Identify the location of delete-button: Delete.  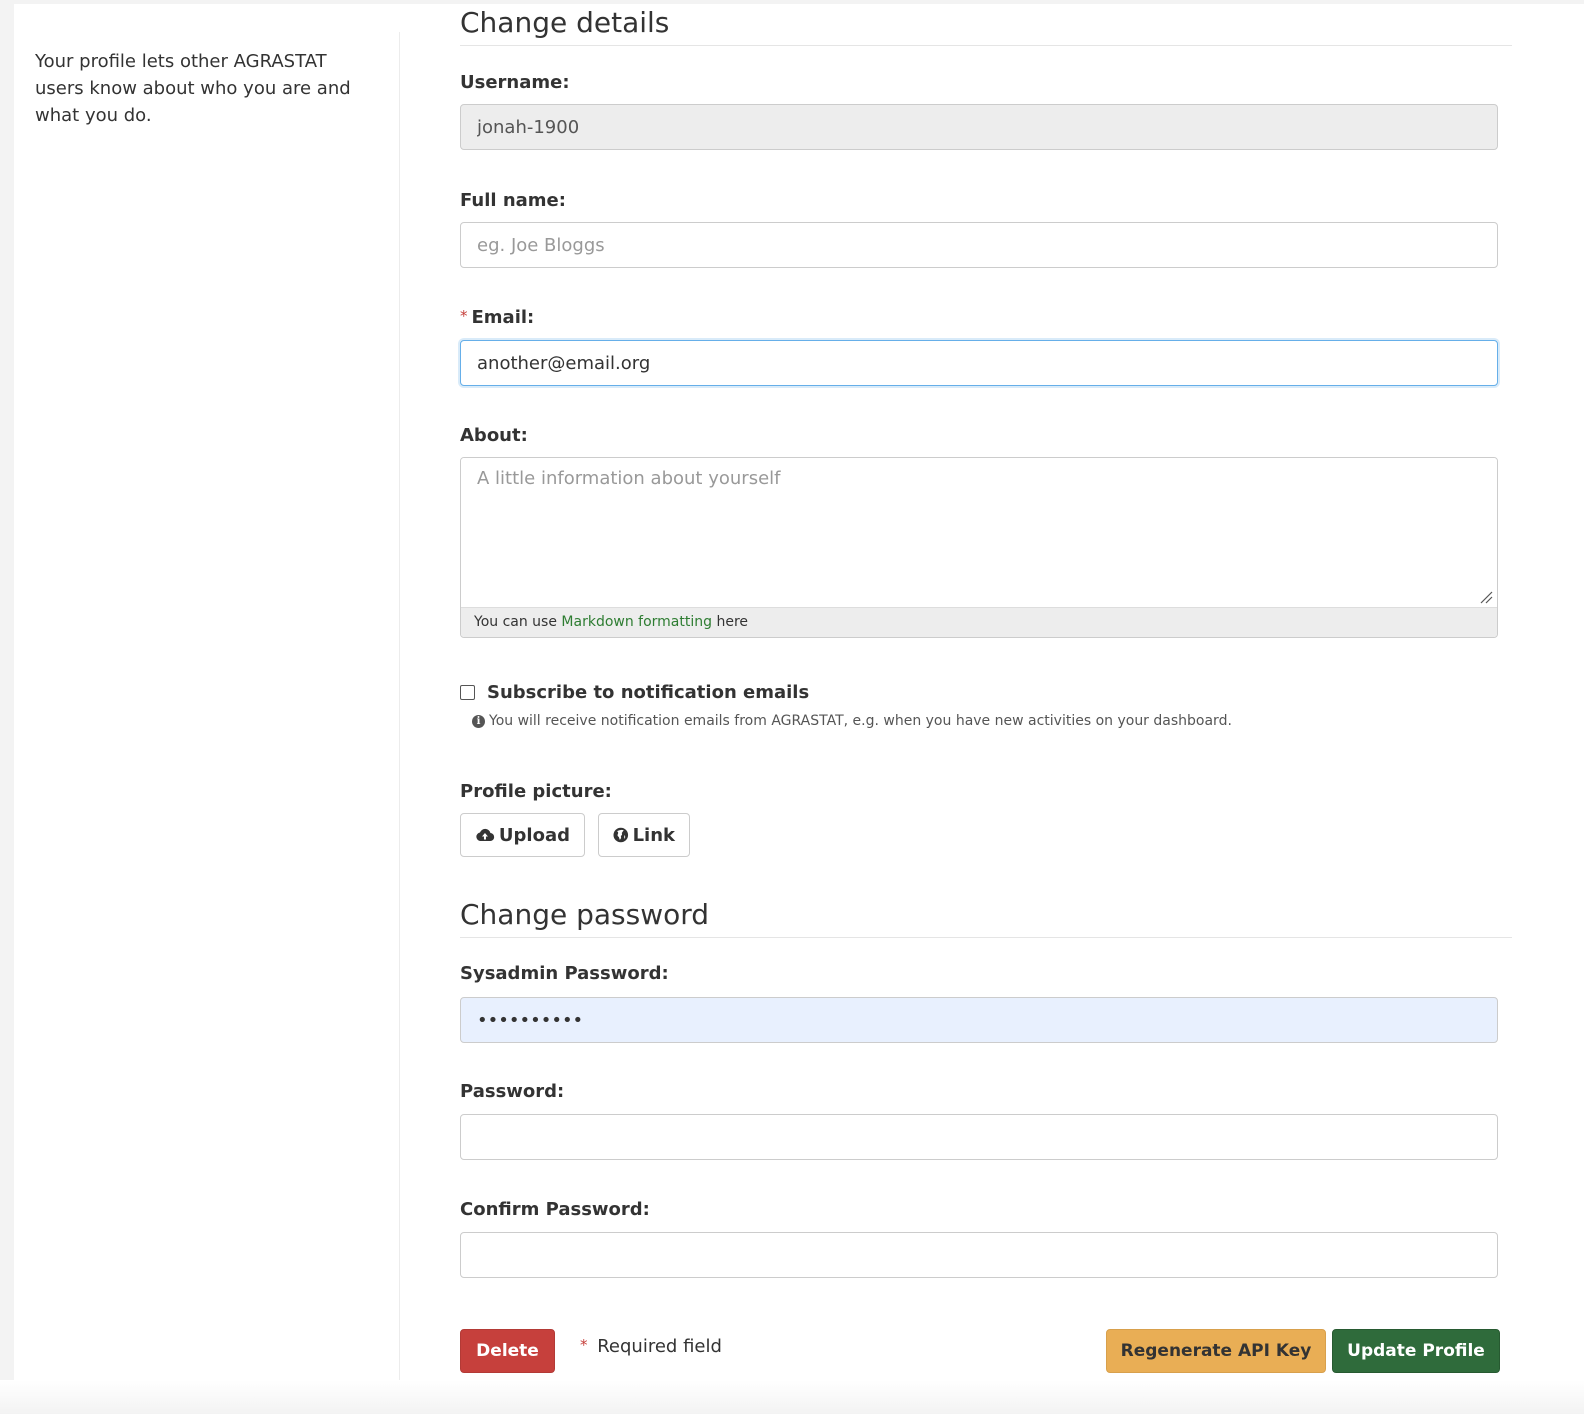
(507, 1351).